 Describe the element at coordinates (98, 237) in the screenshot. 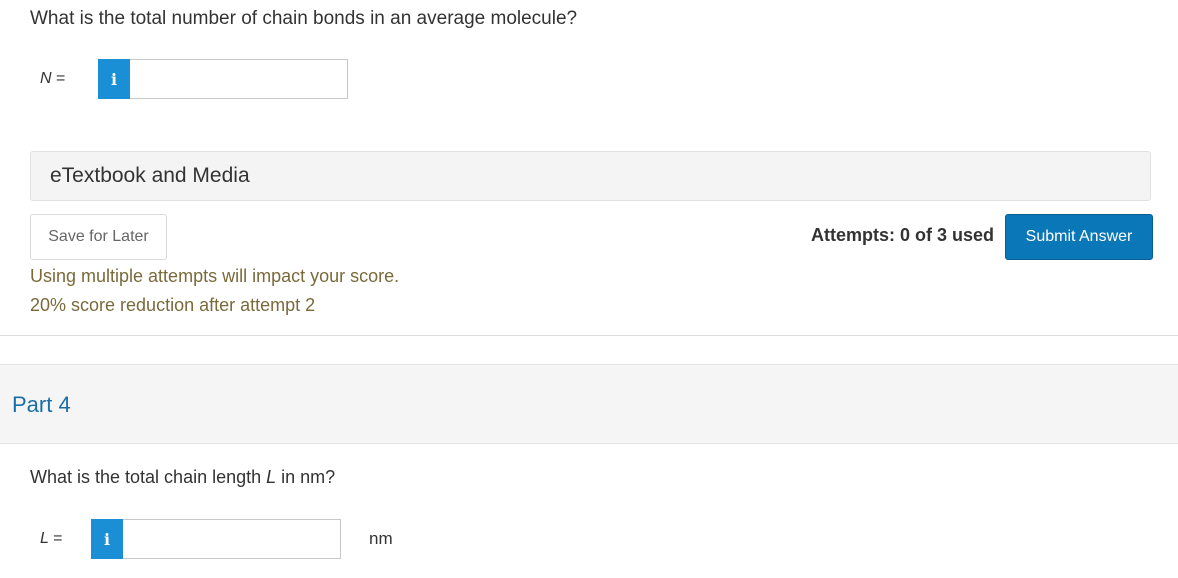

I see `save-for-later-button: Save for Later` at that location.